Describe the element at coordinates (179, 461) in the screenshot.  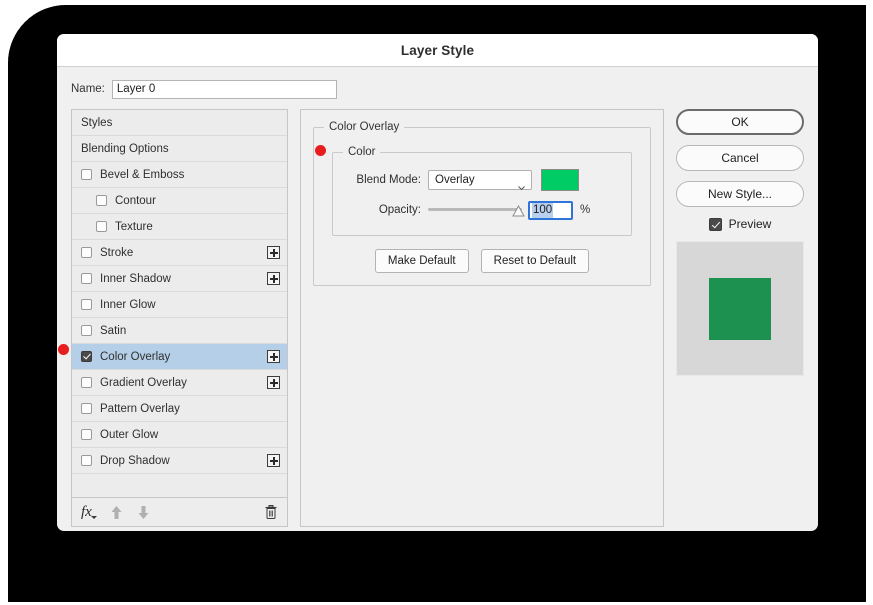
I see `sidebar-item-drop-shadow: Drop Shadow` at that location.